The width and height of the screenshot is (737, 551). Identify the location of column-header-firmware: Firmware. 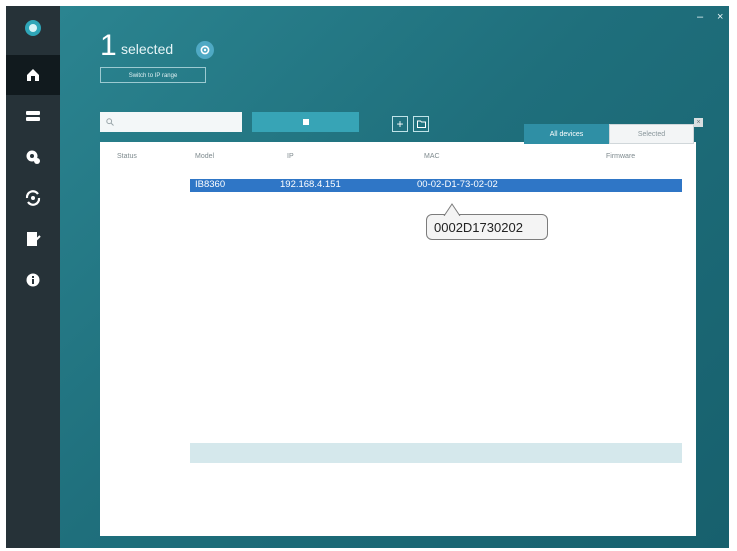
(620, 156).